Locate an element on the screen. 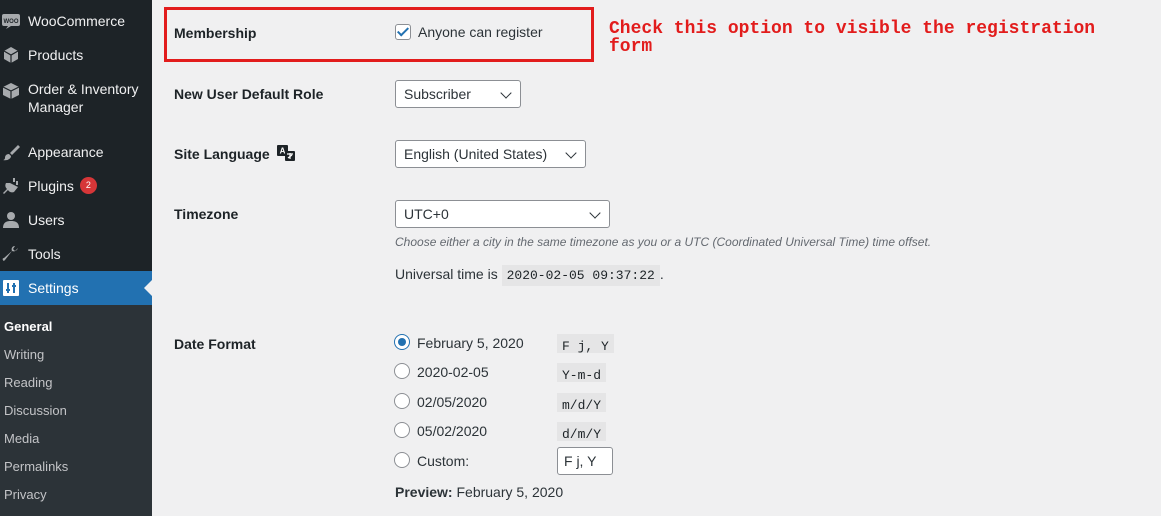 The image size is (1161, 516). default-role-value: Subscriber is located at coordinates (437, 94).